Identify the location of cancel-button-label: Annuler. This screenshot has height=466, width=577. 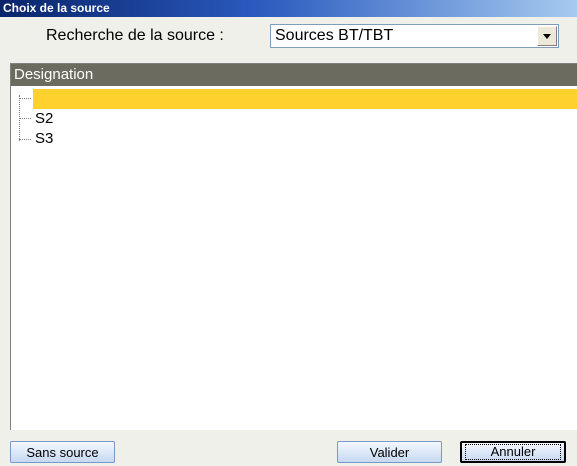
(513, 452).